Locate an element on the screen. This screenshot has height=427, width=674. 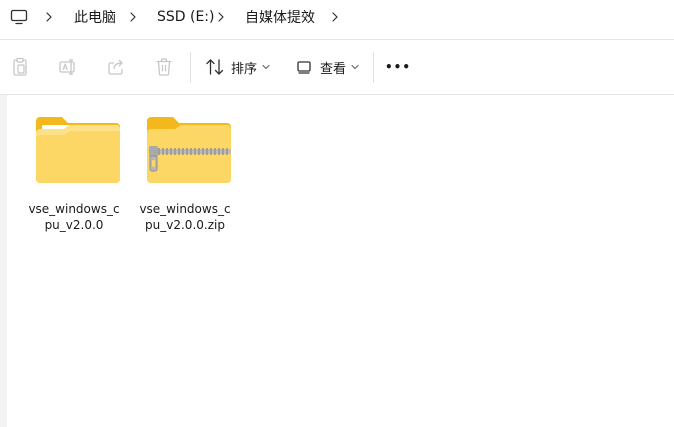
rename-button is located at coordinates (68, 67).